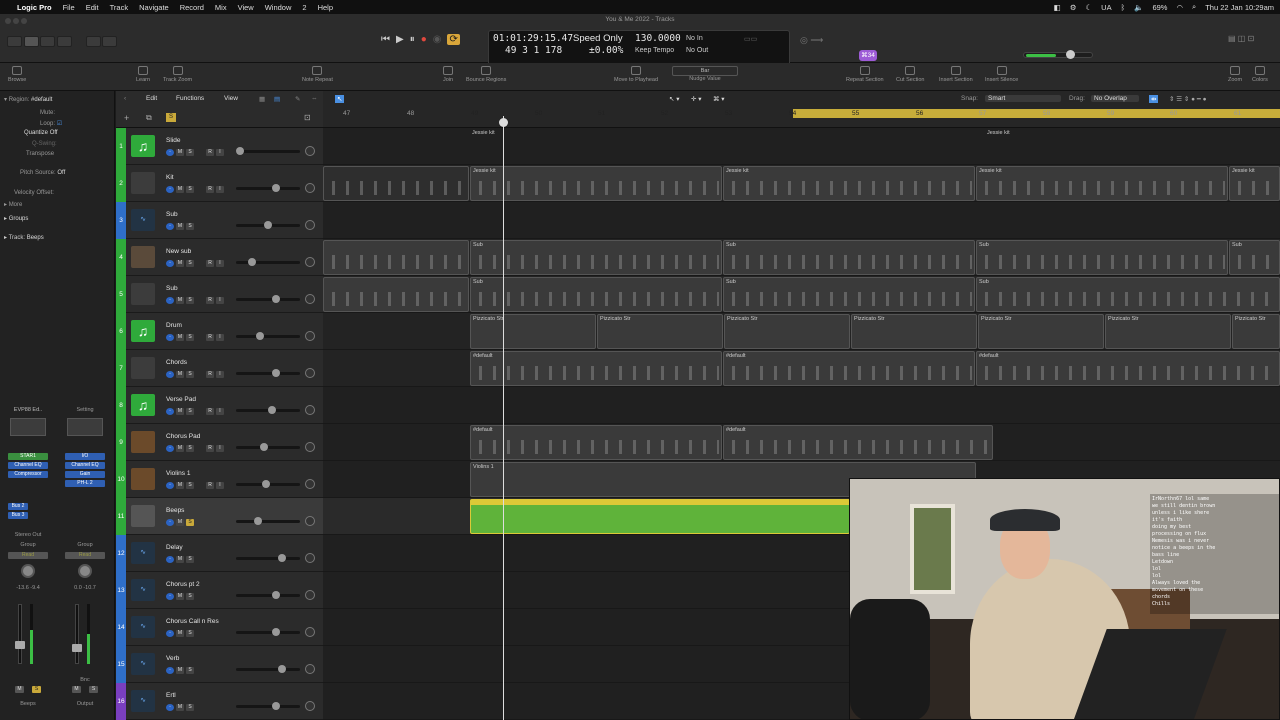 Image resolution: width=1280 pixels, height=720 pixels. I want to click on track-row: 14 ∿ Chorus Call n Res ◦ M S, so click(219, 627).